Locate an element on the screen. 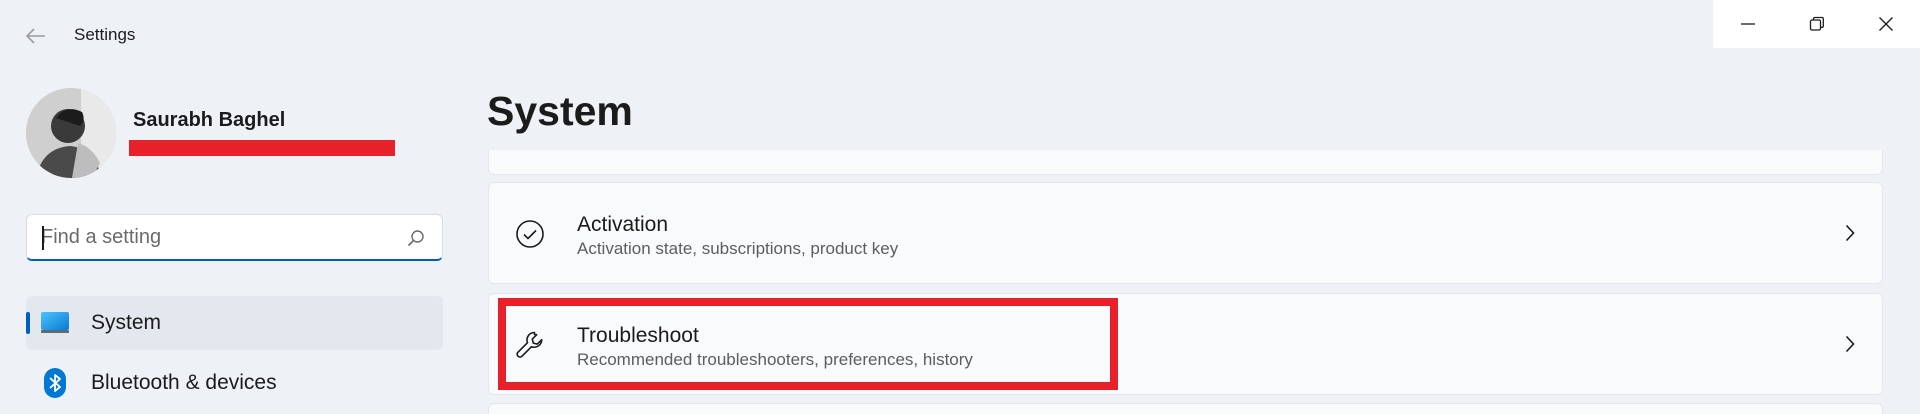  highlight-annotation-box is located at coordinates (808, 344).